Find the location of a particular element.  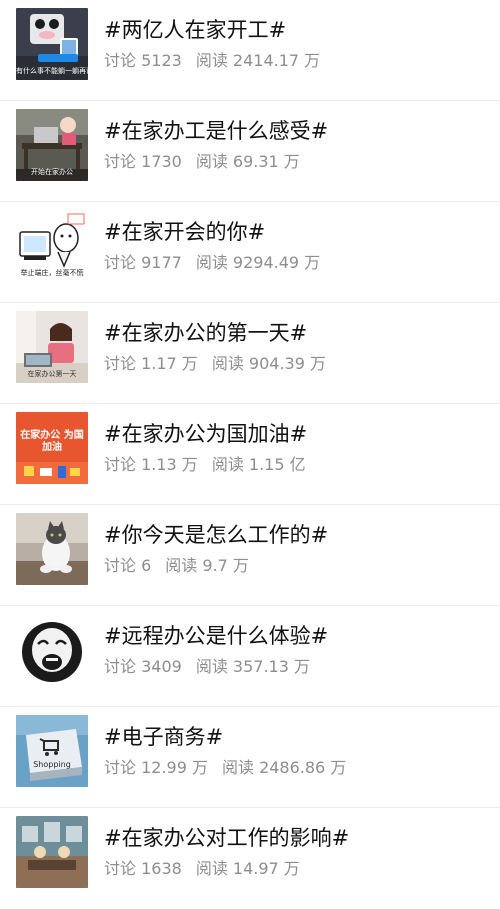

topic-row: Shopping #电子商务# 讨论 12.99 万阅读 2486.86 万 is located at coordinates (250, 757).